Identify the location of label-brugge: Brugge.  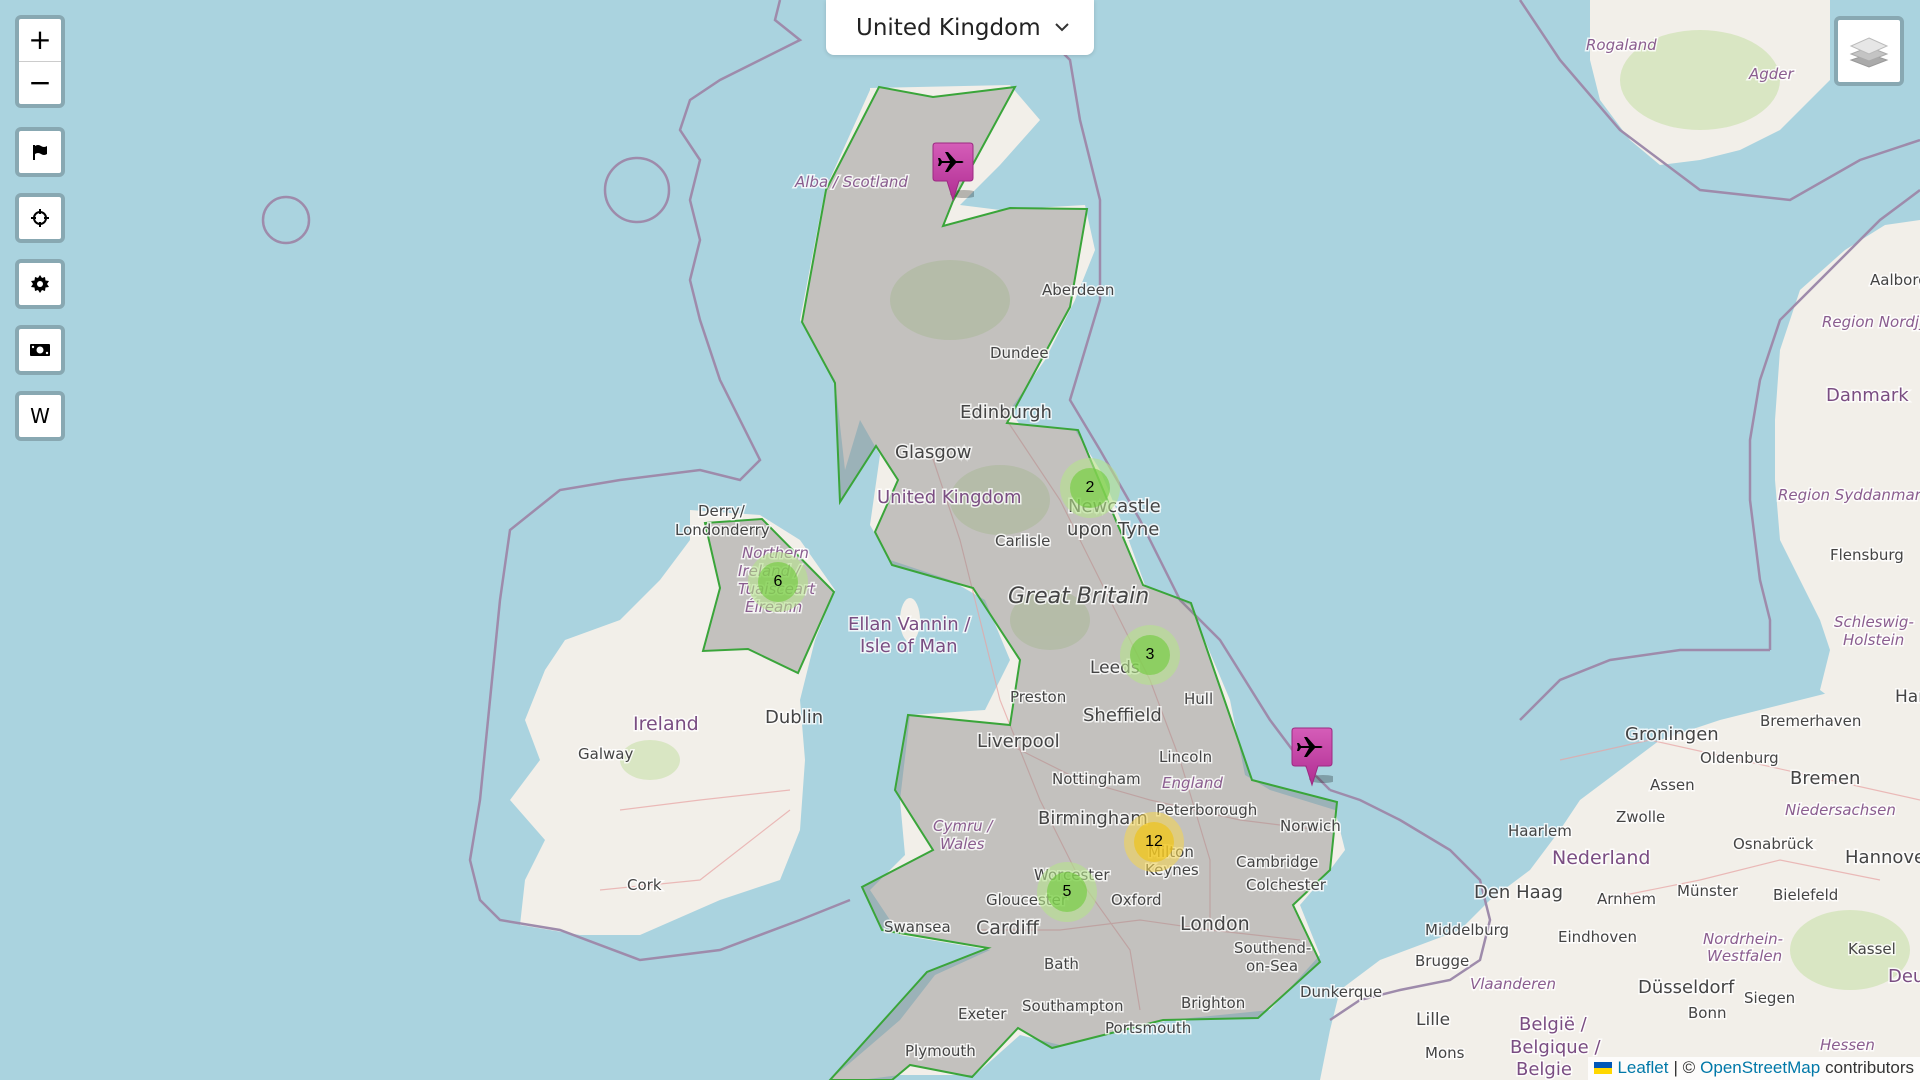
(1442, 961).